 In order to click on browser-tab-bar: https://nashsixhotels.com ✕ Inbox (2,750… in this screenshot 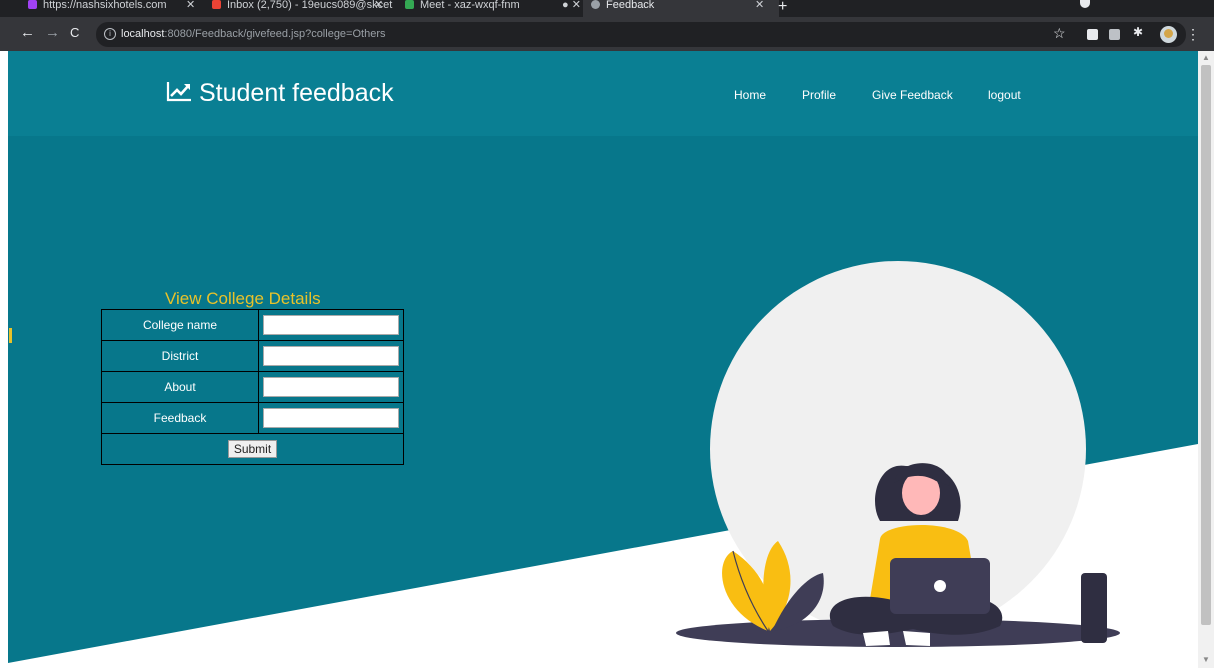, I will do `click(607, 8)`.